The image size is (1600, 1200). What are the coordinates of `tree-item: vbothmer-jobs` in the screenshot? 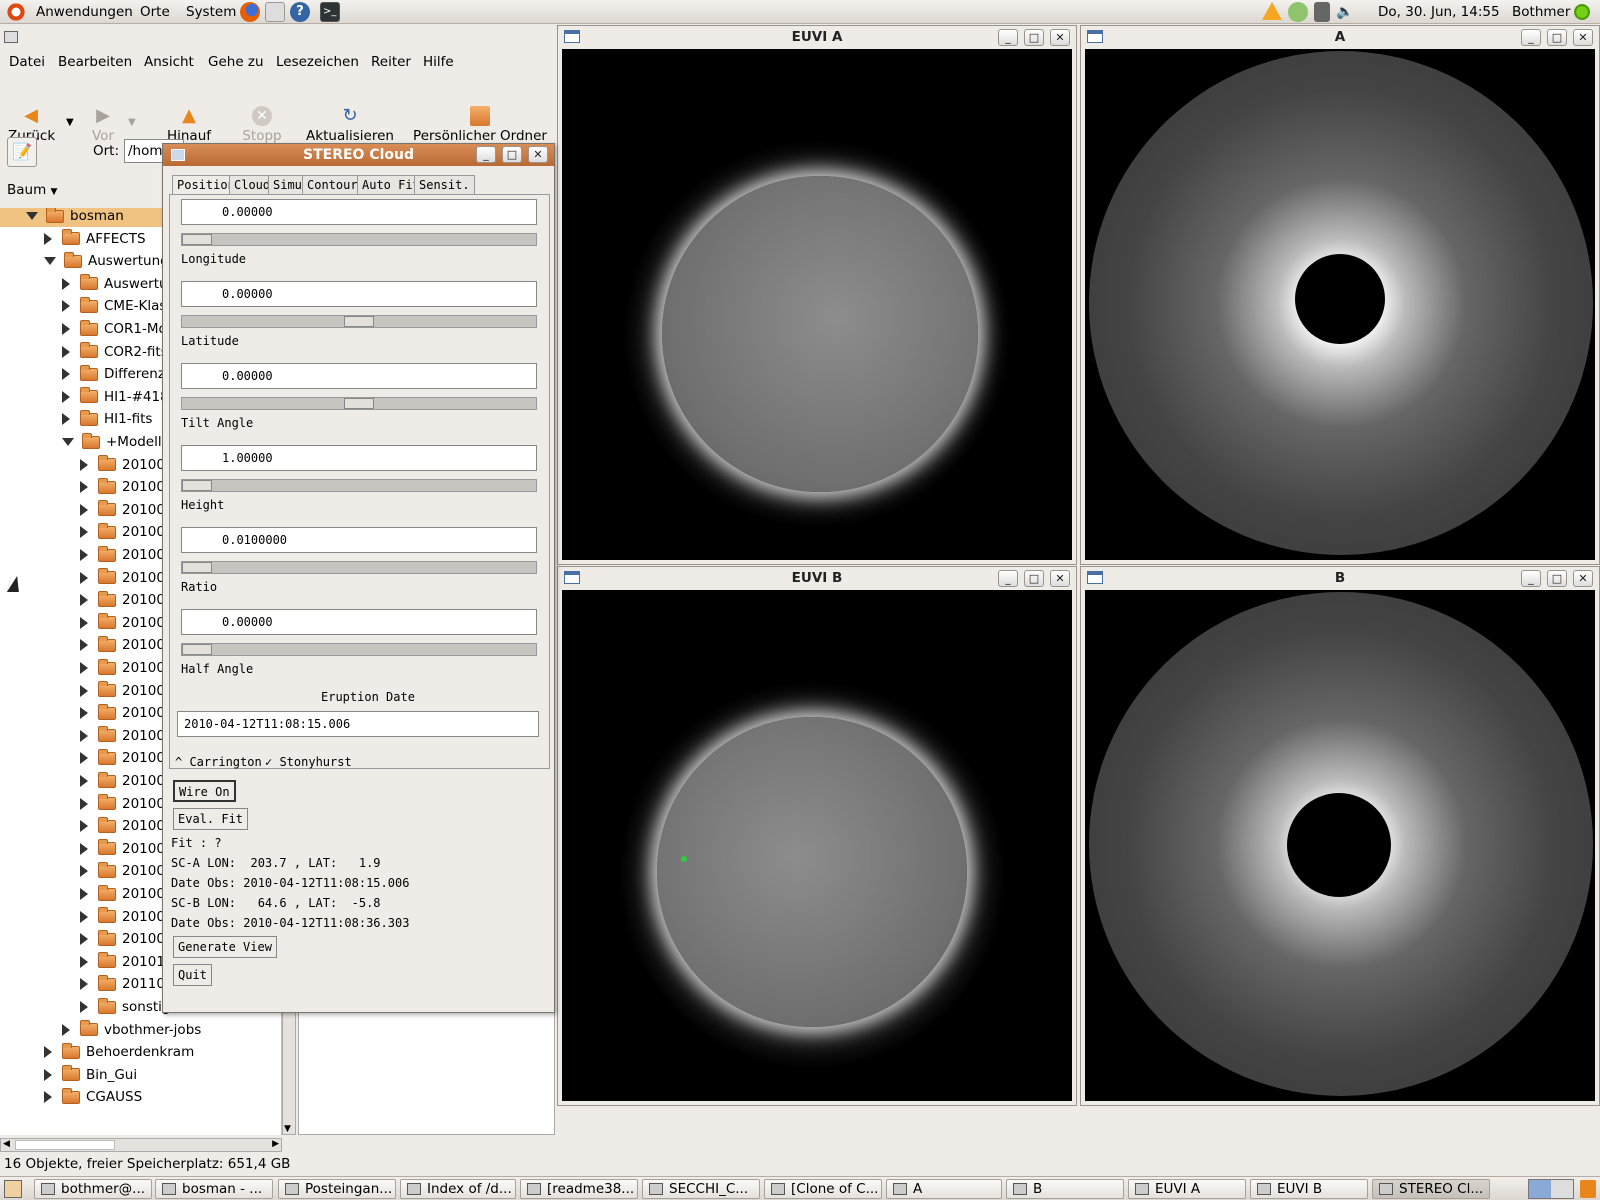 It's located at (140, 1030).